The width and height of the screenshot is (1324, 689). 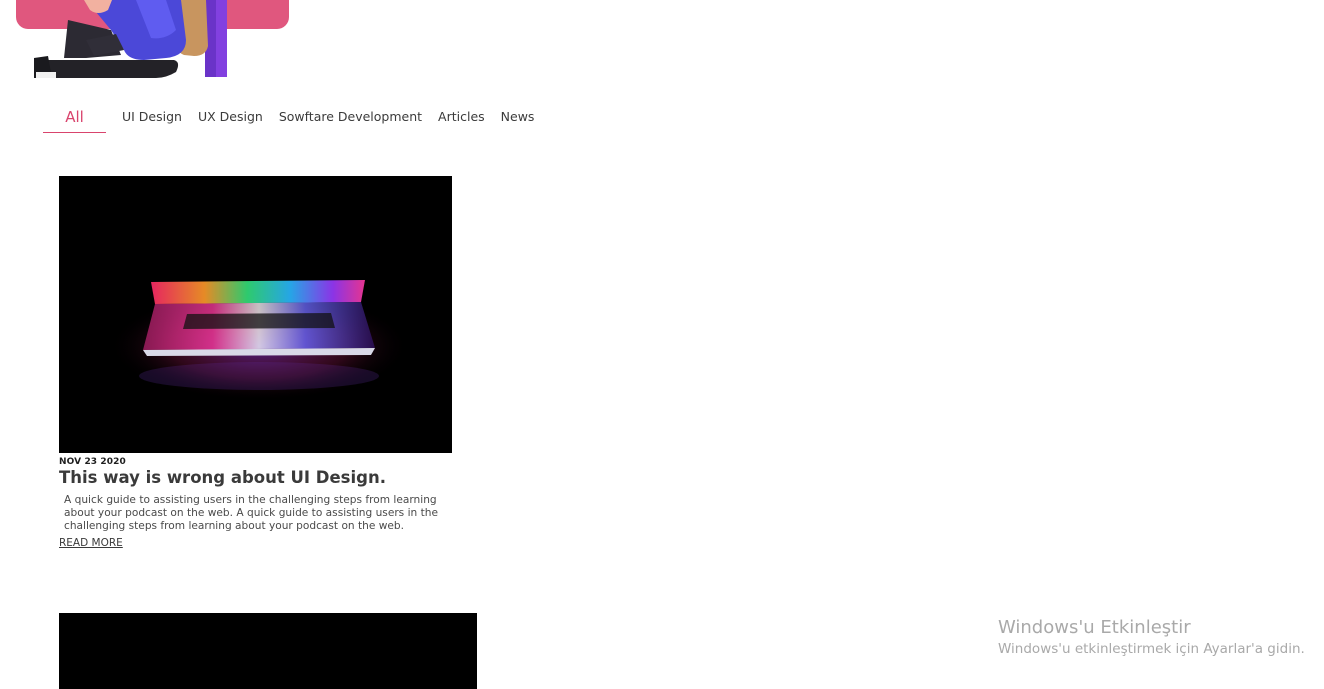 I want to click on hero-illustration, so click(x=152, y=40).